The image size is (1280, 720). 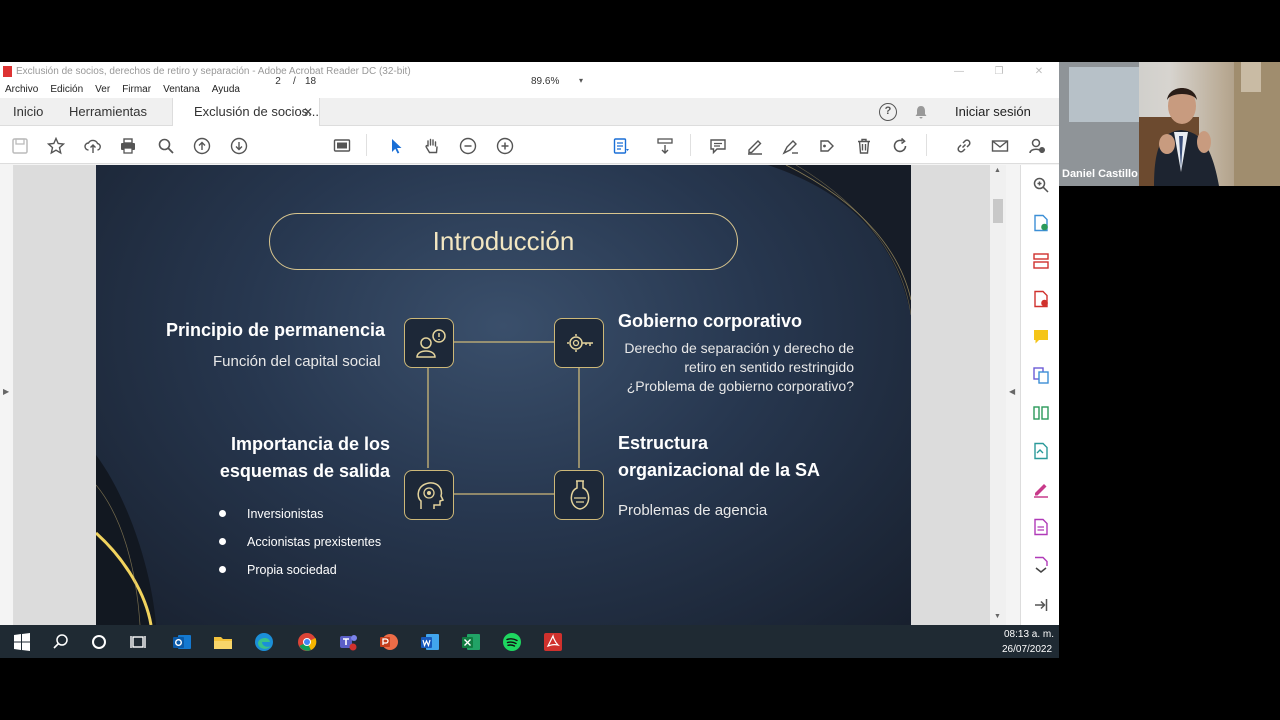 I want to click on heading-estructura-1: Estructura, so click(x=663, y=443).